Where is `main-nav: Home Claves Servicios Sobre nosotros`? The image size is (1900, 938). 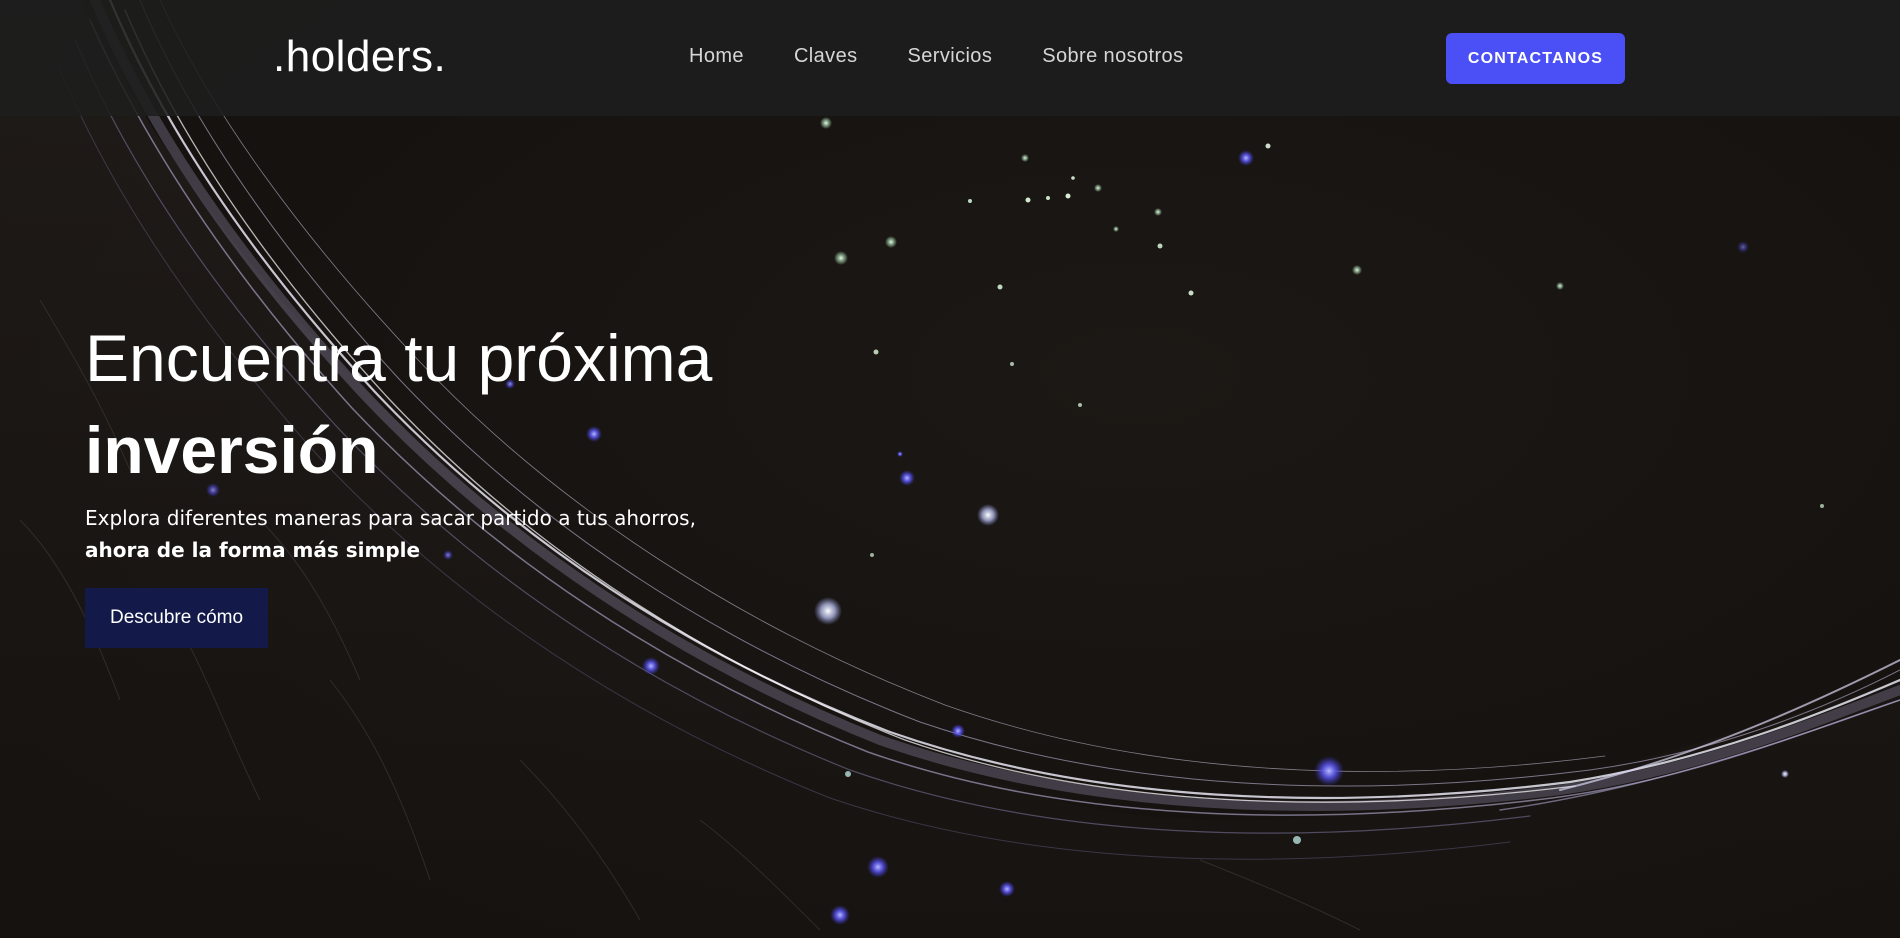
main-nav: Home Claves Servicios Sobre nosotros is located at coordinates (936, 56).